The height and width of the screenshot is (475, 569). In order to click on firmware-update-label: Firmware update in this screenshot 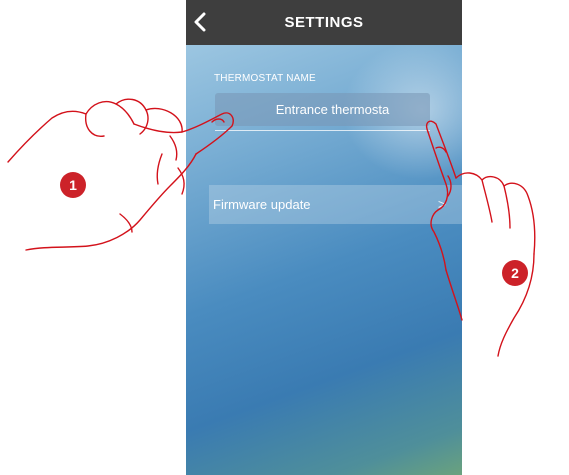, I will do `click(262, 204)`.